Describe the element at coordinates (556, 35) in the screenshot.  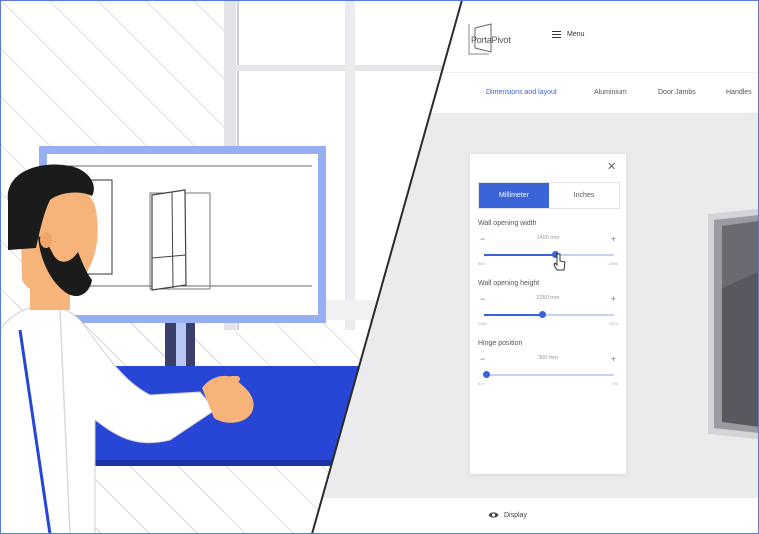
I see `hamburger-icon` at that location.